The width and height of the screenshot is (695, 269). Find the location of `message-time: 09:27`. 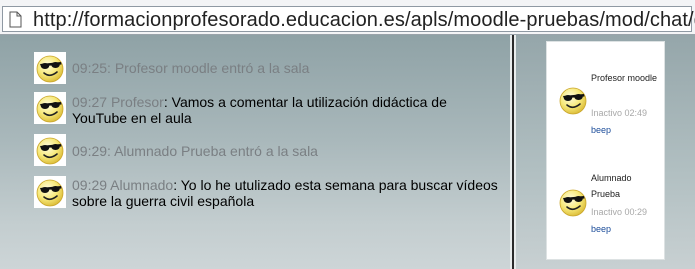

message-time: 09:27 is located at coordinates (90, 102).